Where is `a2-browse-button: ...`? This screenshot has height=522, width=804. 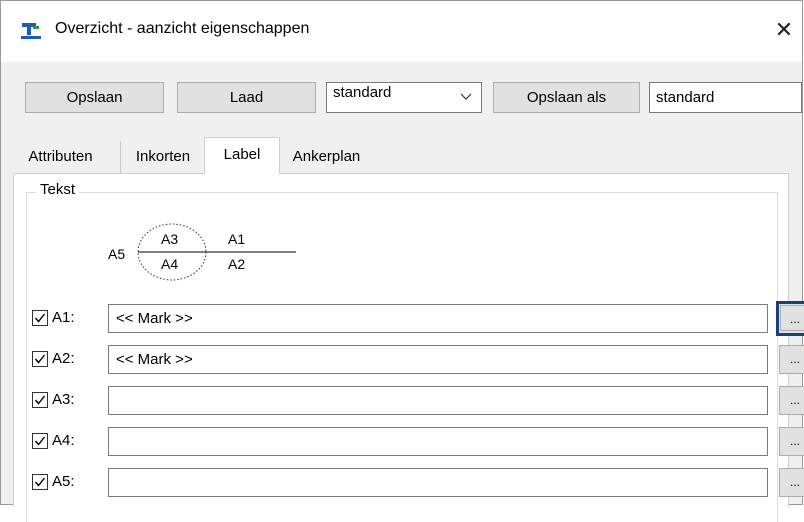
a2-browse-button: ... is located at coordinates (791, 359).